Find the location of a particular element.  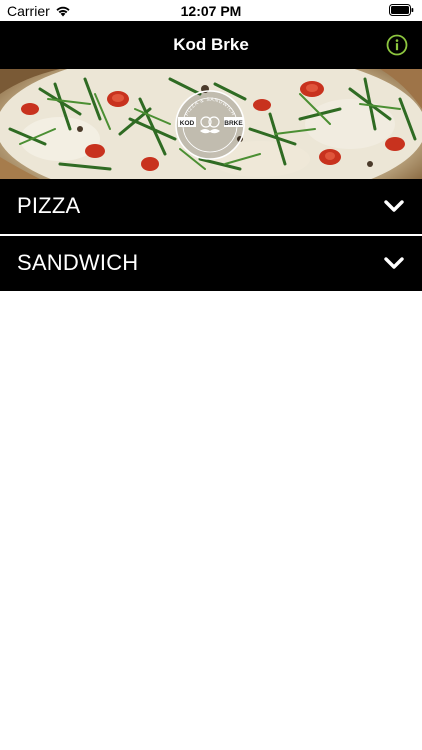

menu-section-list: PIZZA SANDWICH is located at coordinates (211, 235).